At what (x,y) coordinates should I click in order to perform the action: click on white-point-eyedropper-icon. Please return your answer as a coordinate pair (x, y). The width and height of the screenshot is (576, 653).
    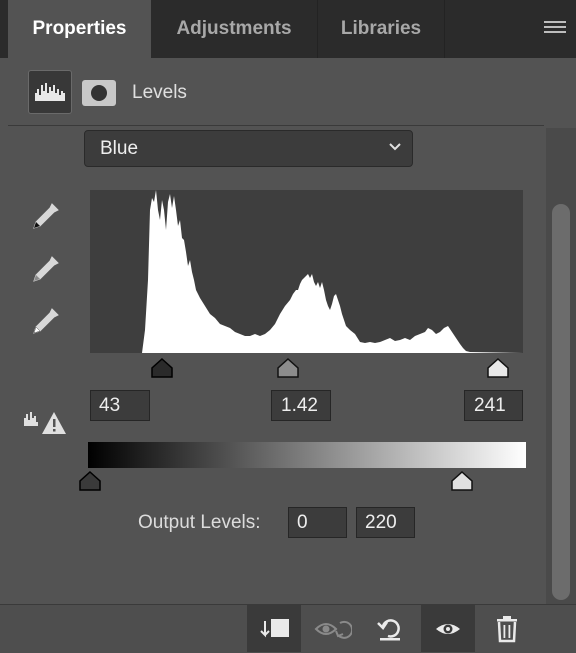
    Looking at the image, I should click on (45, 322).